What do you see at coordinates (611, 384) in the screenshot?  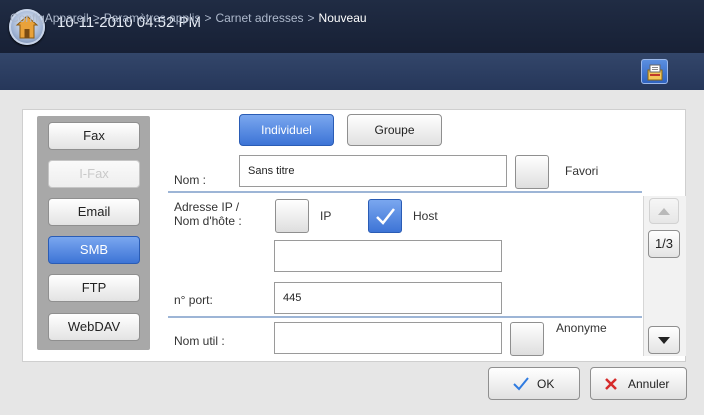 I see `close-icon` at bounding box center [611, 384].